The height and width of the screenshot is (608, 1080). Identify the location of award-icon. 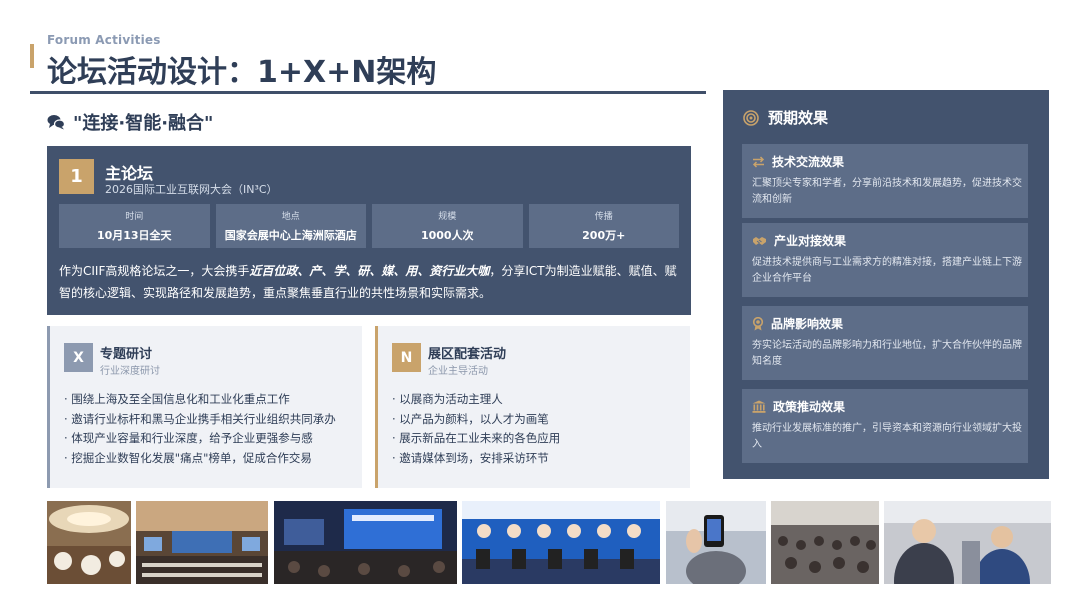
(758, 323).